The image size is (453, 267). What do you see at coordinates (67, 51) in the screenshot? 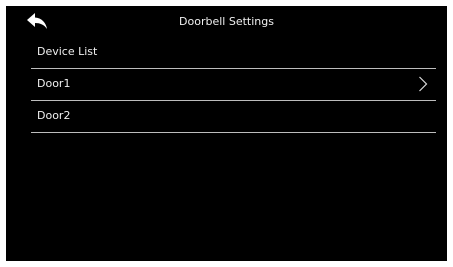
I see `device-list-label: Device List` at bounding box center [67, 51].